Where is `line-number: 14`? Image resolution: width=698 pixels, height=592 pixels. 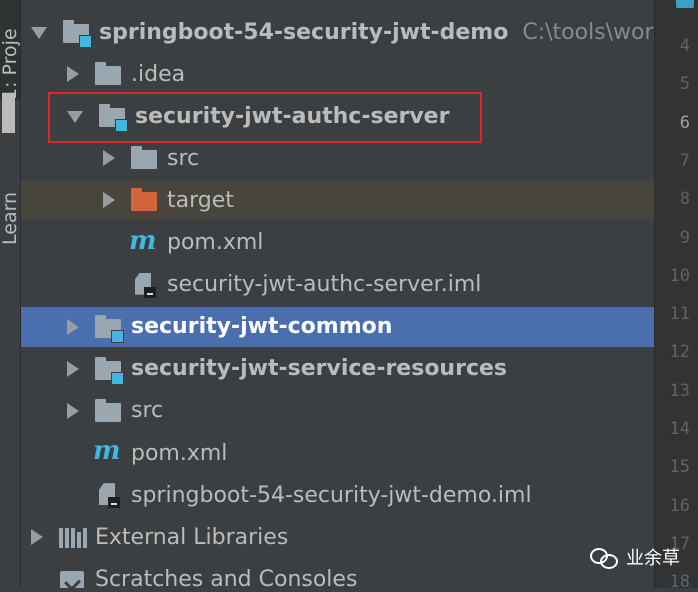 line-number: 14 is located at coordinates (679, 429).